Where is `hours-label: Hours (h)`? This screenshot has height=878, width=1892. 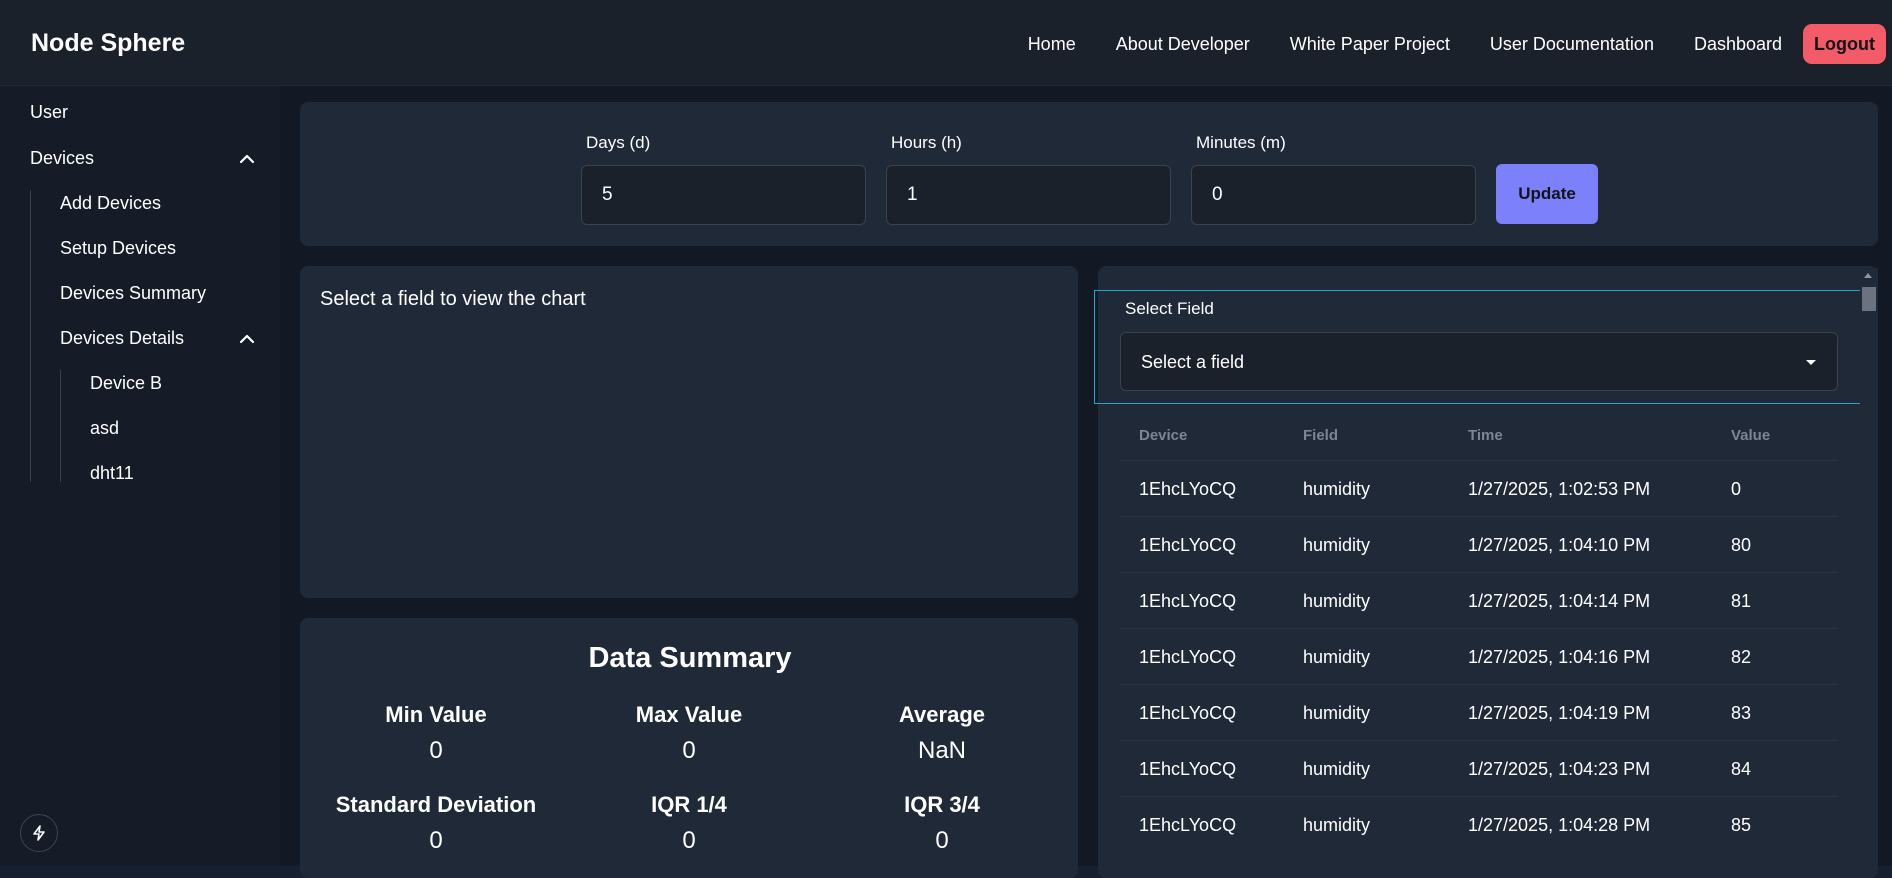
hours-label: Hours (h) is located at coordinates (926, 142).